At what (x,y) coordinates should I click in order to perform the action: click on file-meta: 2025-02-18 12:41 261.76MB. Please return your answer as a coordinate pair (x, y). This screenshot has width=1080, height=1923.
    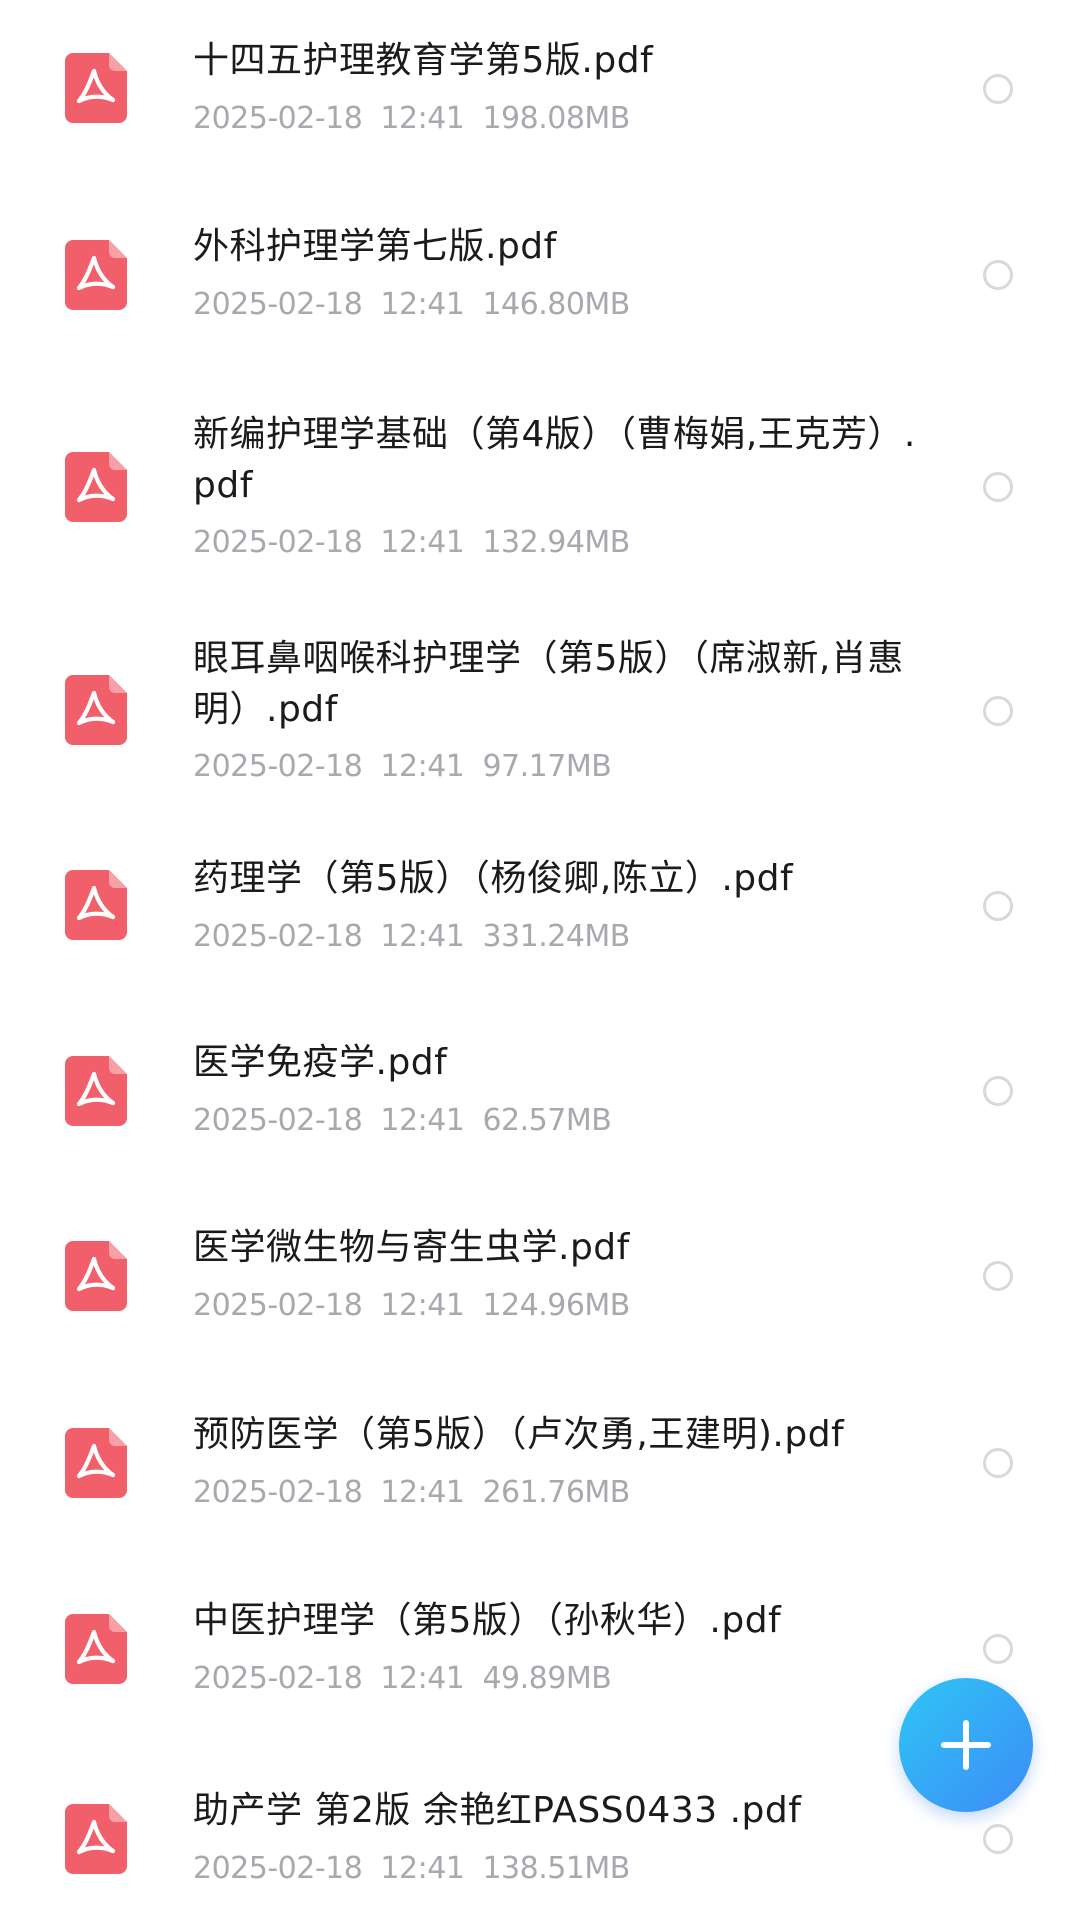
    Looking at the image, I should click on (411, 1492).